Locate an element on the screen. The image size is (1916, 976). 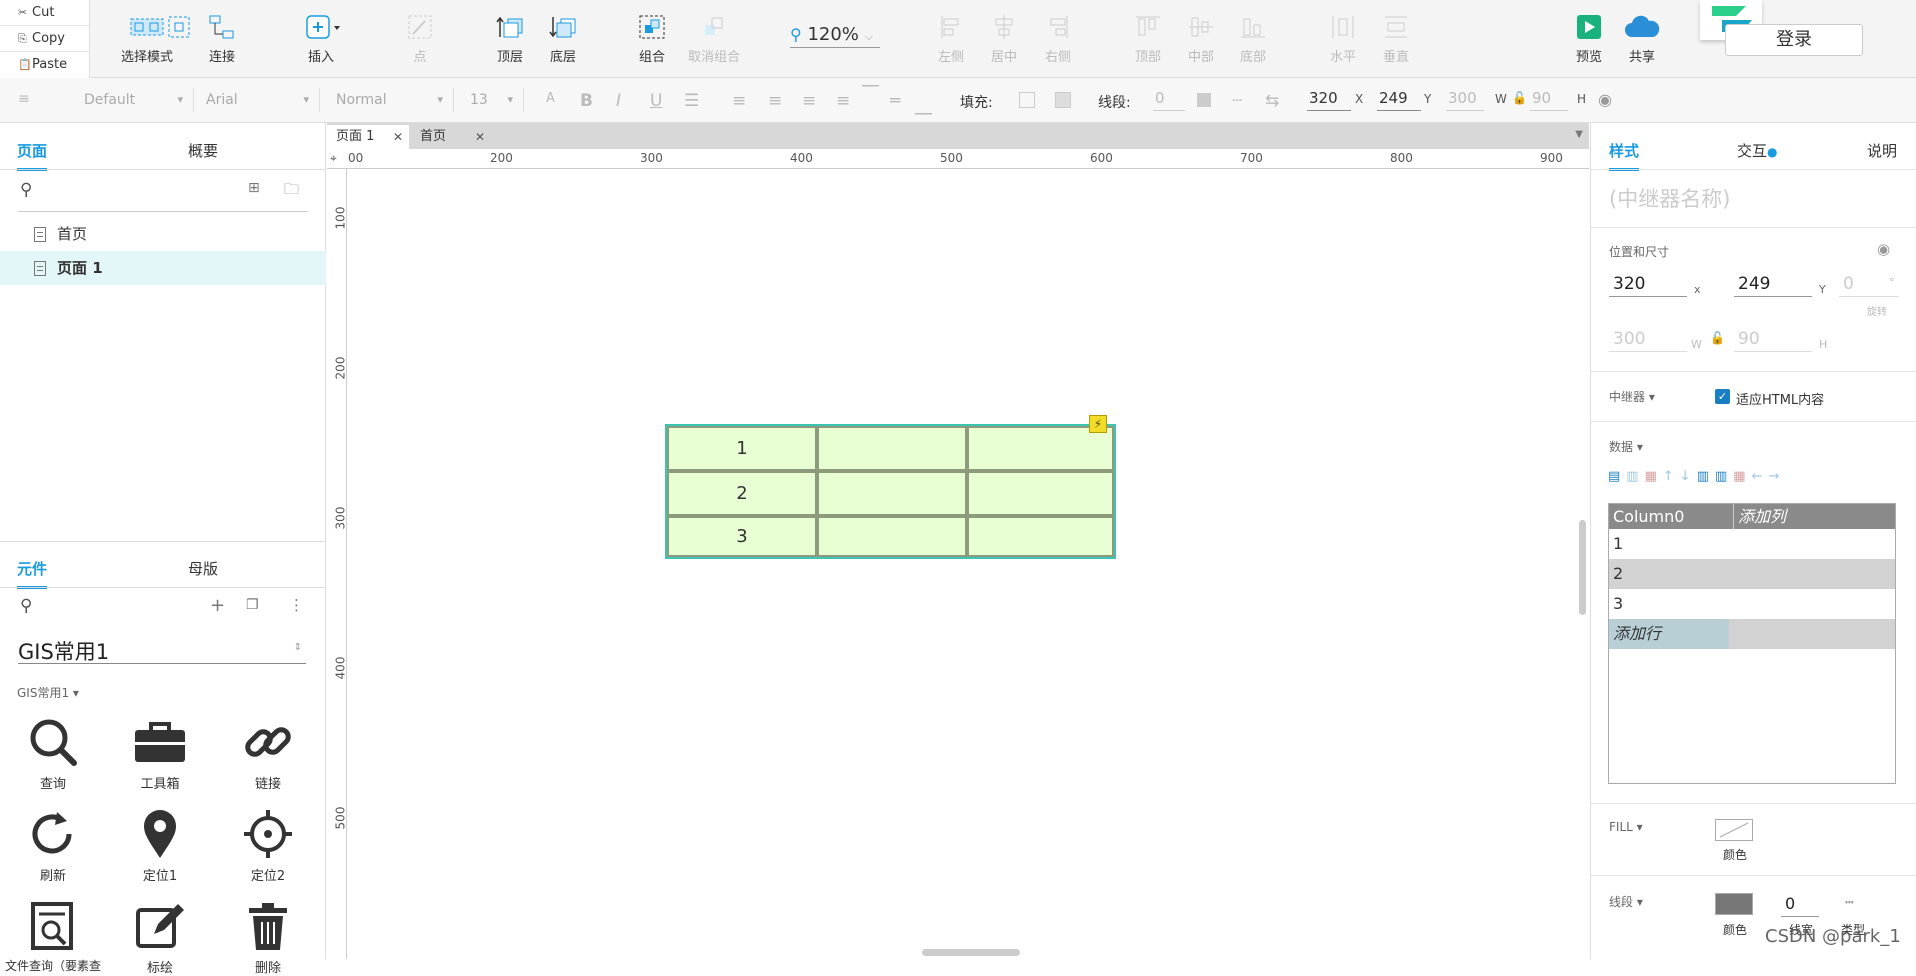
stroke-type-icon: ┅ is located at coordinates (1849, 903).